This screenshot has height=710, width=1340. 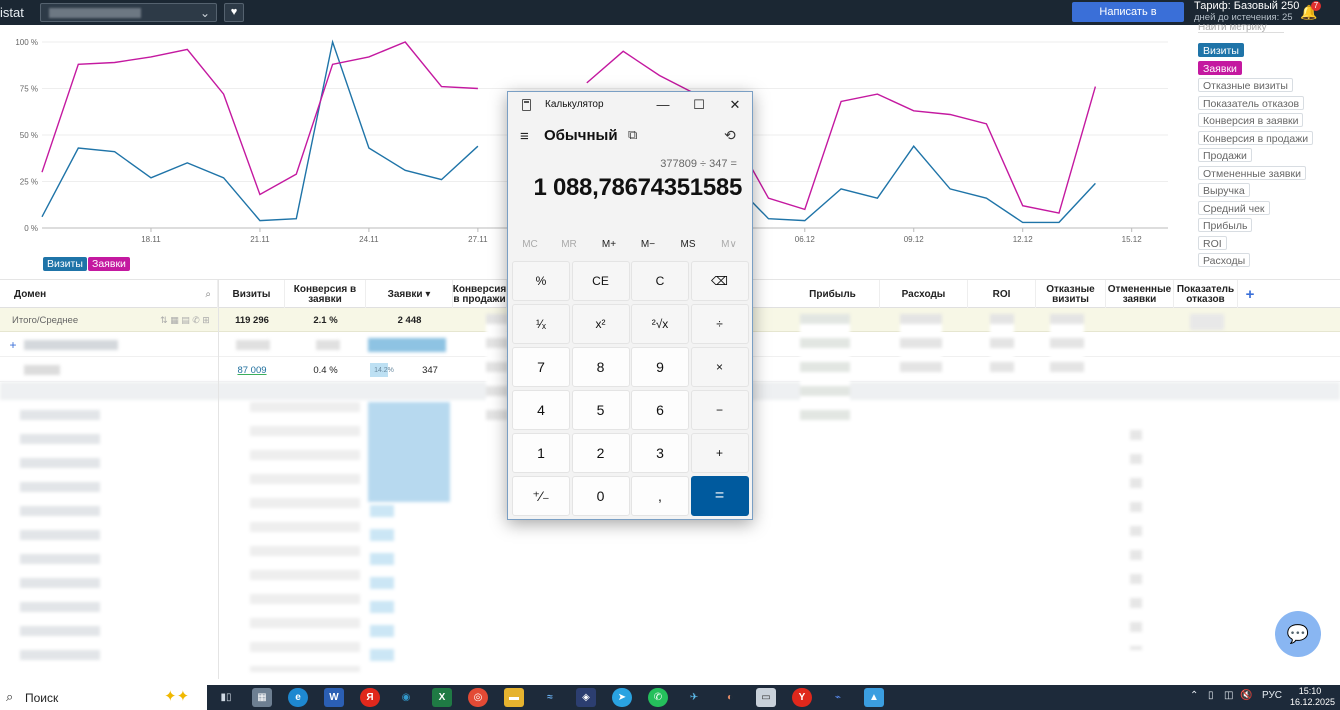 What do you see at coordinates (833, 294) in the screenshot?
I see `col-profit: Прибыль` at bounding box center [833, 294].